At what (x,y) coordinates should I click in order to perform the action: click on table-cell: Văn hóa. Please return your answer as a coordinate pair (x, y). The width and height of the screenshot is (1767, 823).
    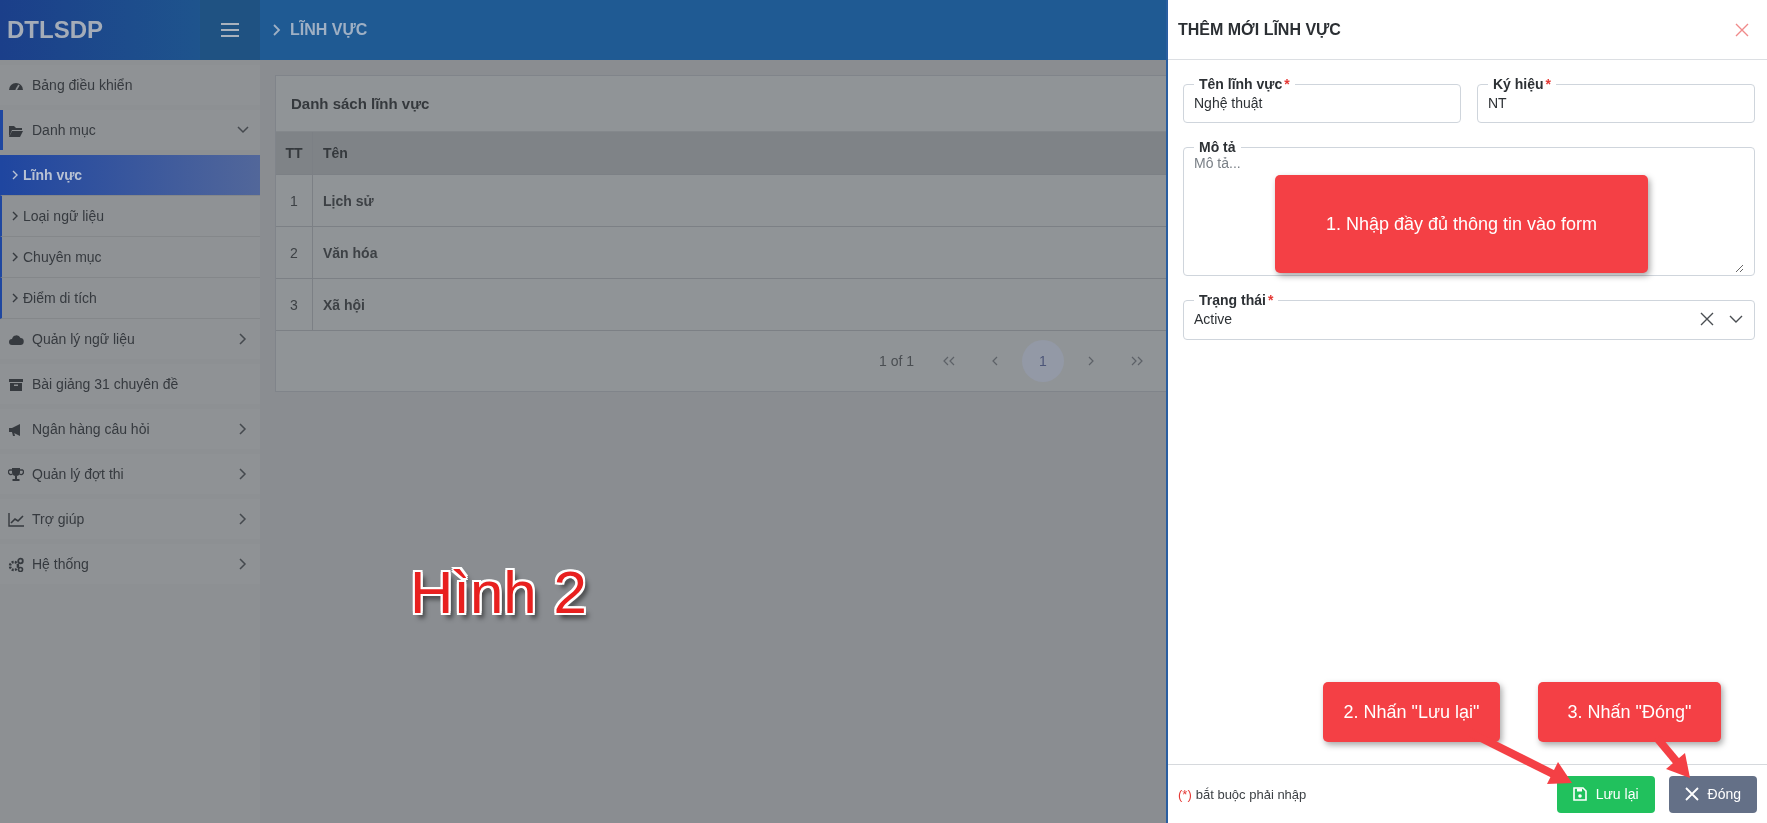
    Looking at the image, I should click on (739, 252).